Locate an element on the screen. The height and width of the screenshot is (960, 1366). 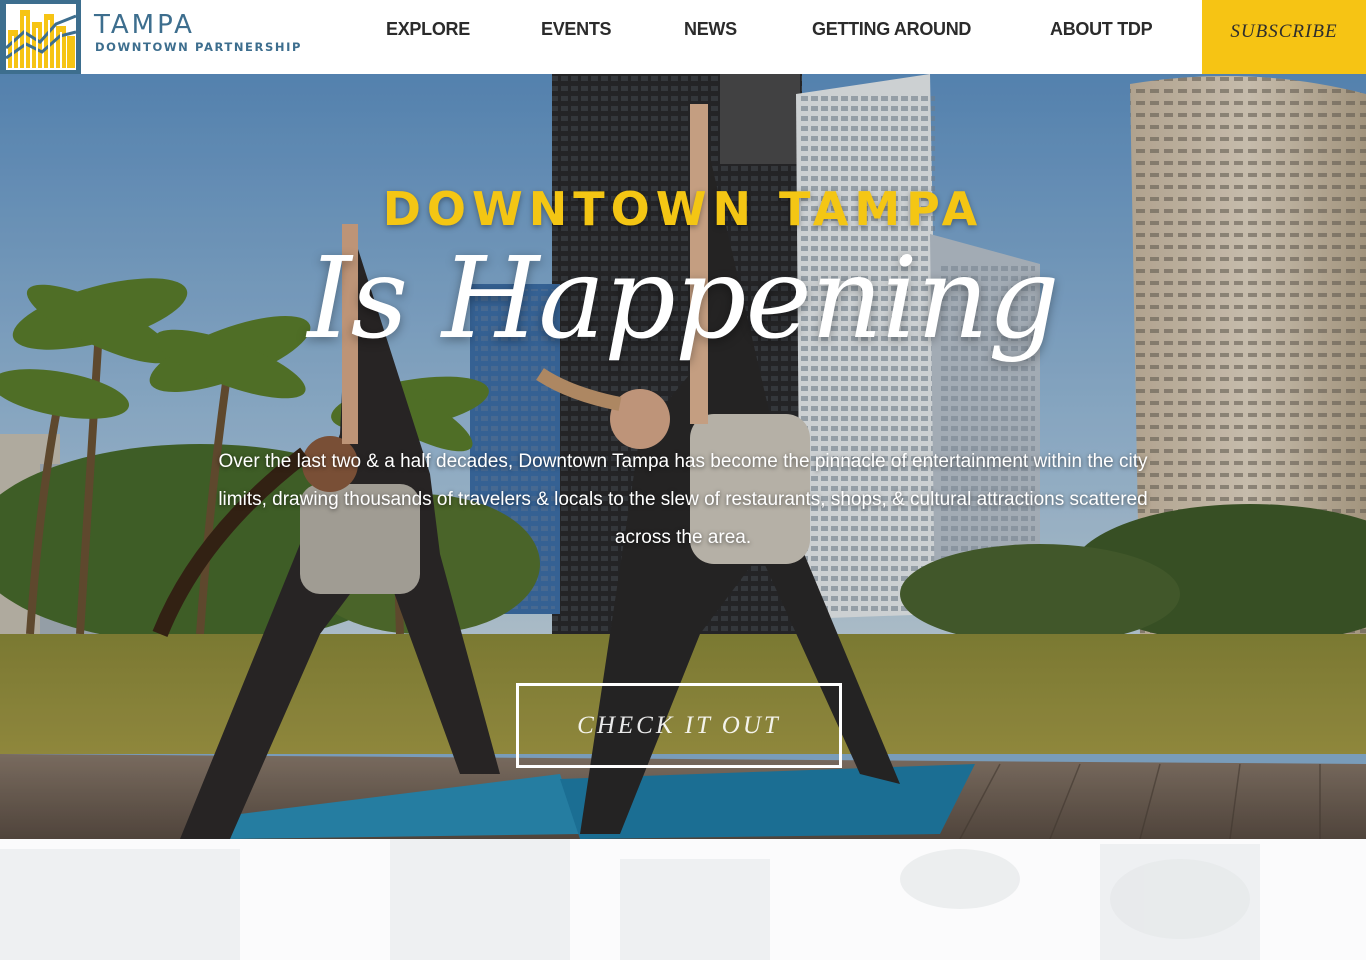
check-it-out-button: CHECK IT OUT is located at coordinates (679, 725).